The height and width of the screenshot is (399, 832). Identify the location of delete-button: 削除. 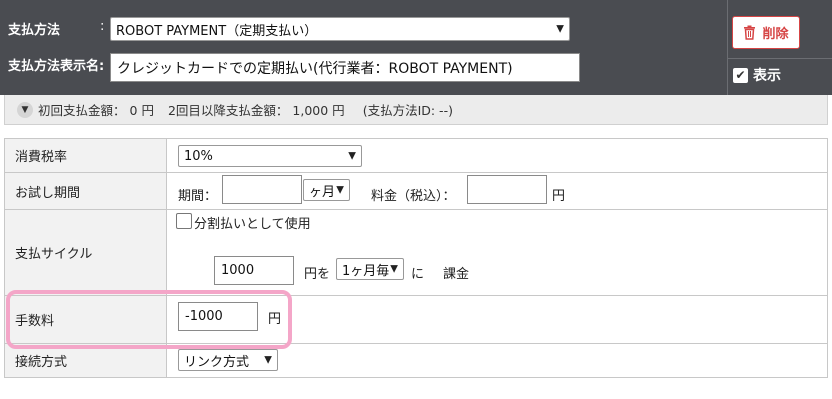
(766, 32).